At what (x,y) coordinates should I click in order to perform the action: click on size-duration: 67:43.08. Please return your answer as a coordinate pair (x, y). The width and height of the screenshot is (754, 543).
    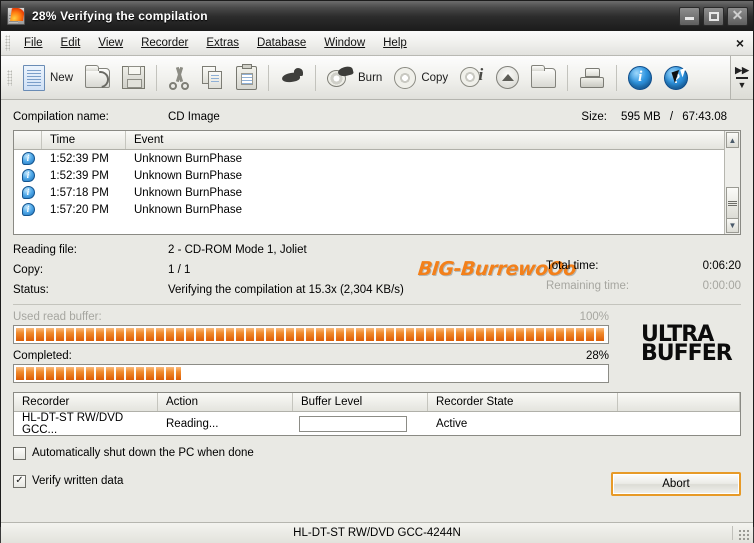
    Looking at the image, I should click on (705, 117).